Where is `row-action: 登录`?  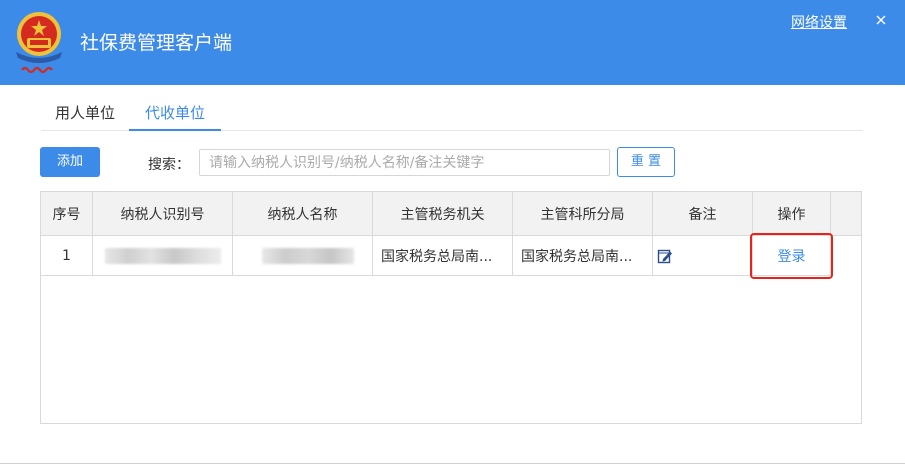 row-action: 登录 is located at coordinates (792, 255).